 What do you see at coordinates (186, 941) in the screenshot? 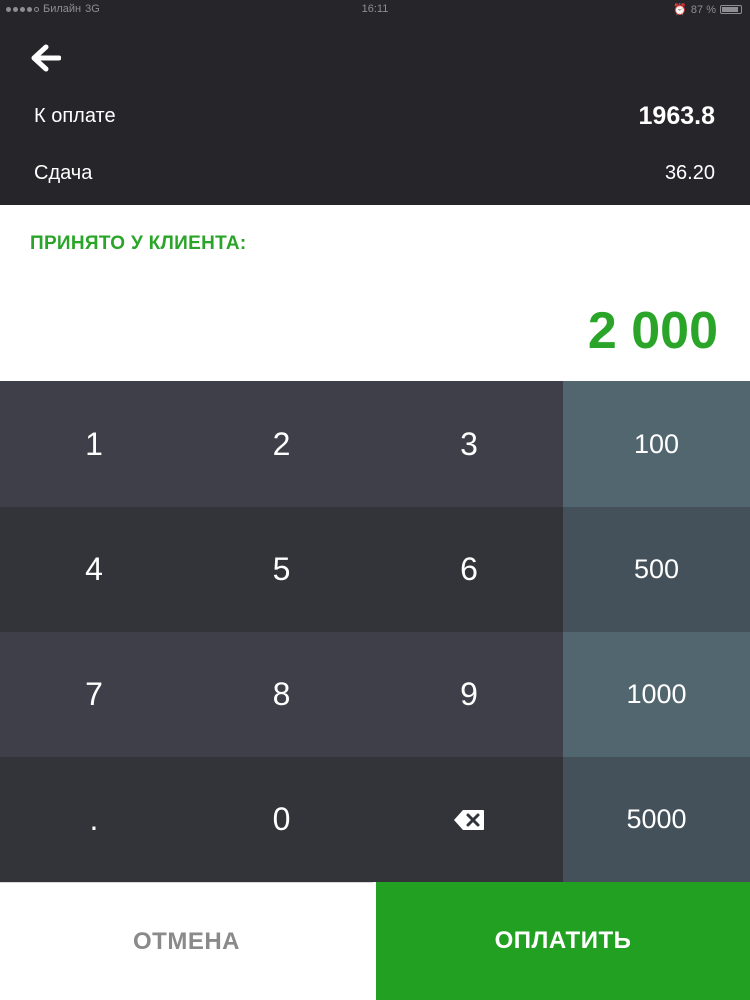
I see `cancel-button: ОТМЕНА` at bounding box center [186, 941].